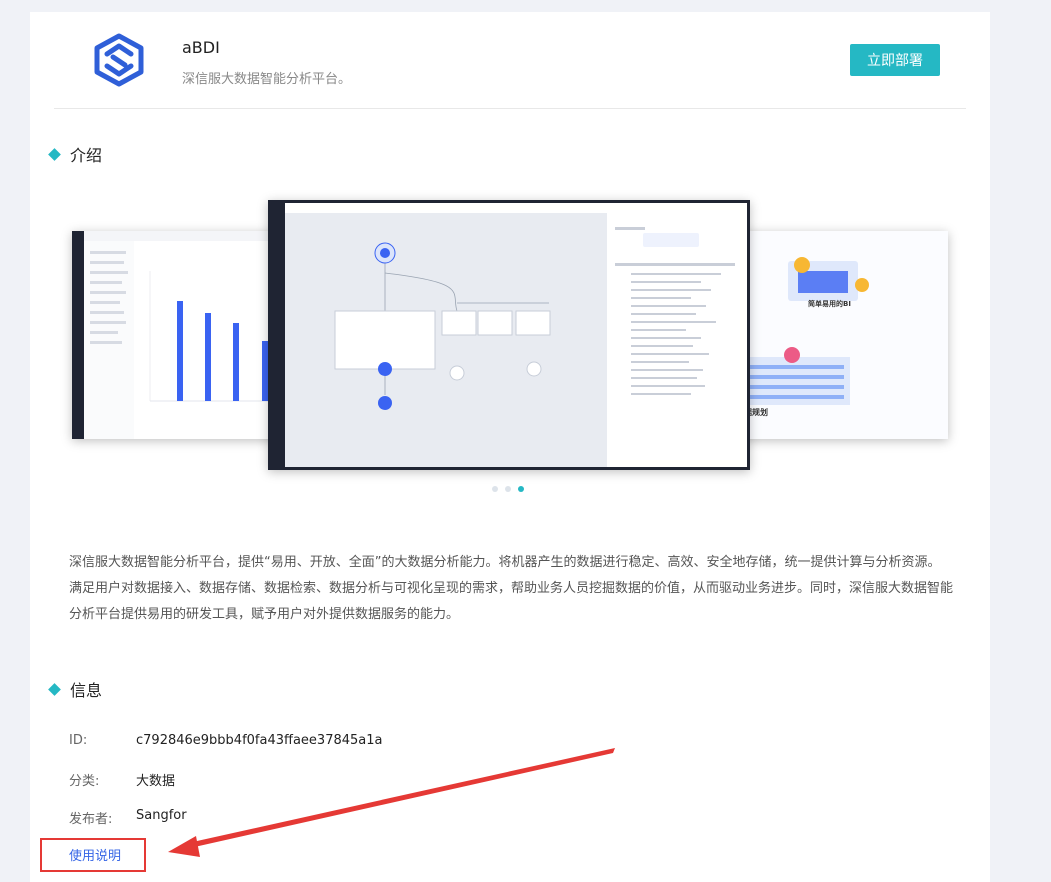 Image resolution: width=1051 pixels, height=882 pixels. I want to click on info-row-category: 分类: 大数据, so click(122, 779).